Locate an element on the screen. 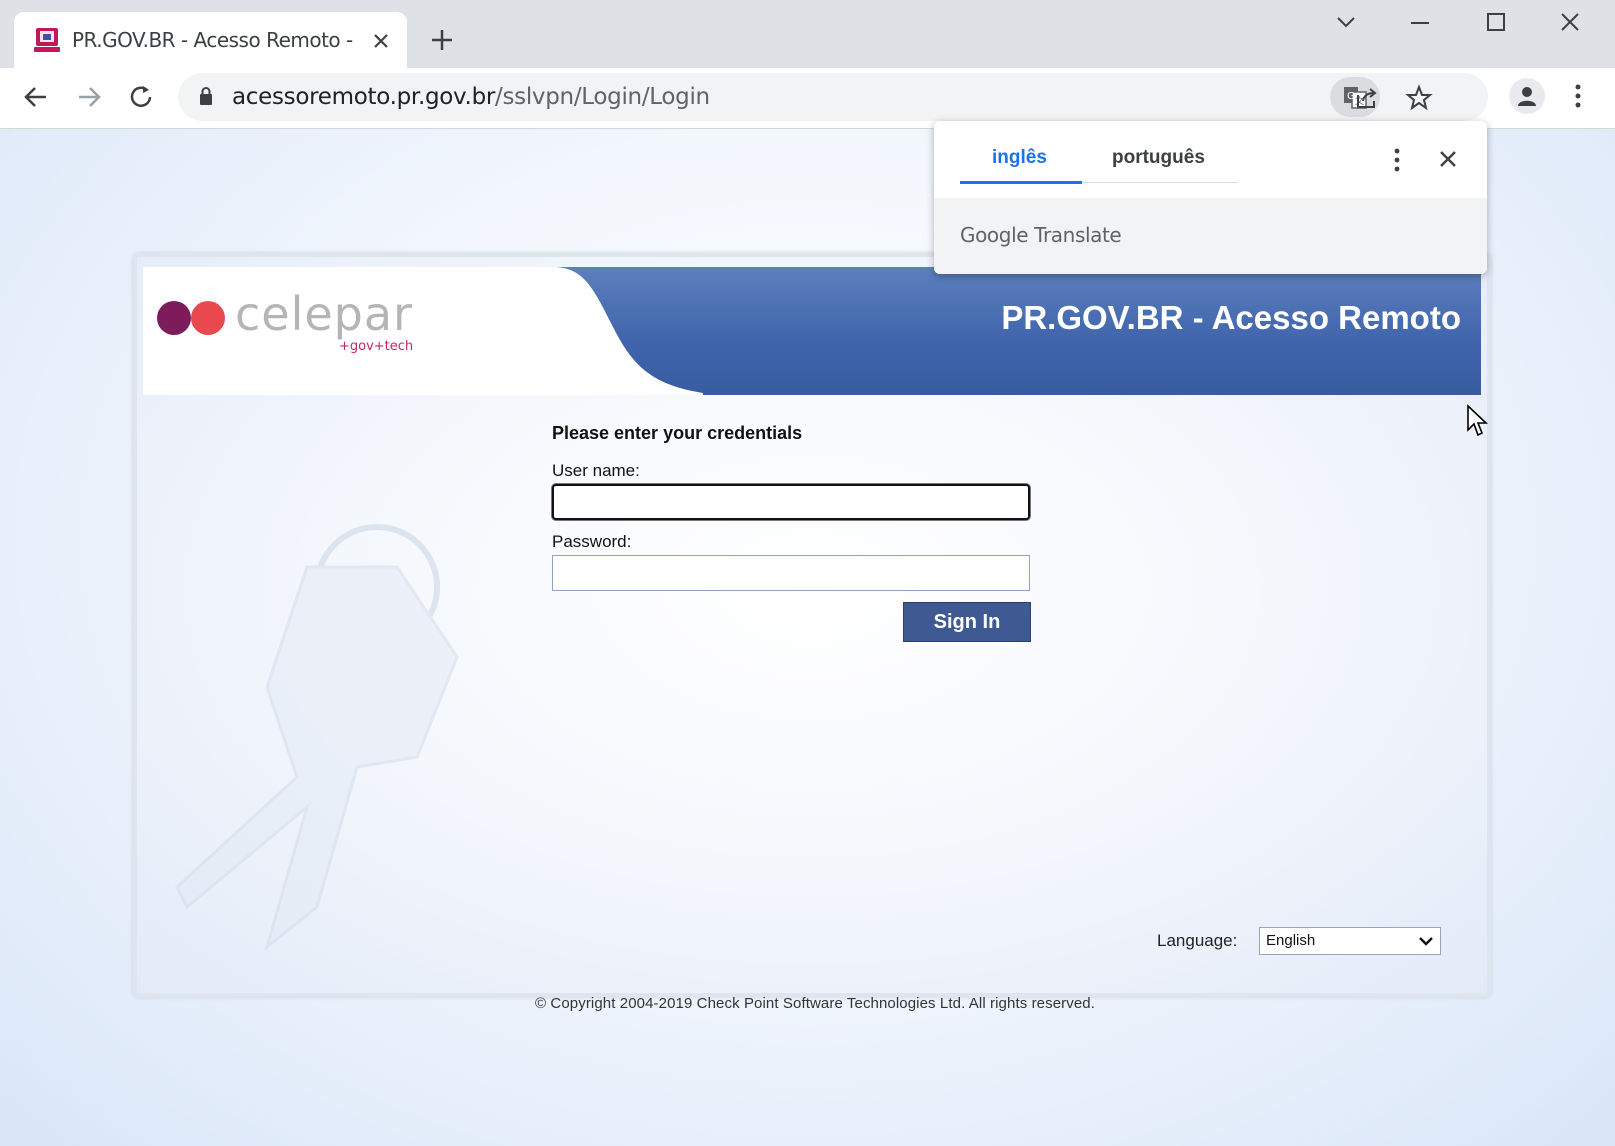  logo-backdrop is located at coordinates (423, 331).